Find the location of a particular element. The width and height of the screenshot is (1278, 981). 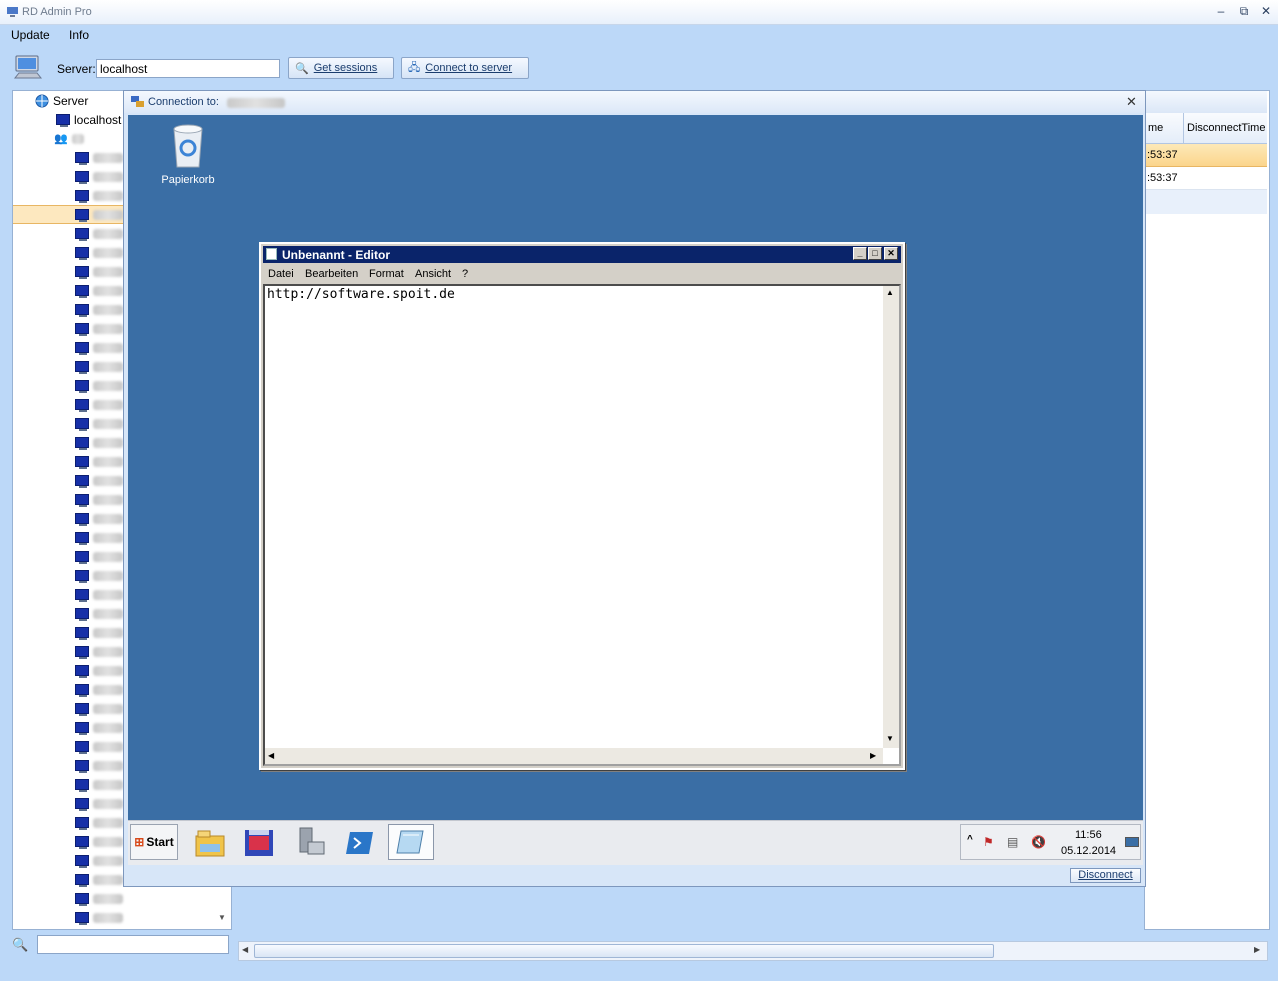

notepad-taskbar-icon is located at coordinates (411, 842).